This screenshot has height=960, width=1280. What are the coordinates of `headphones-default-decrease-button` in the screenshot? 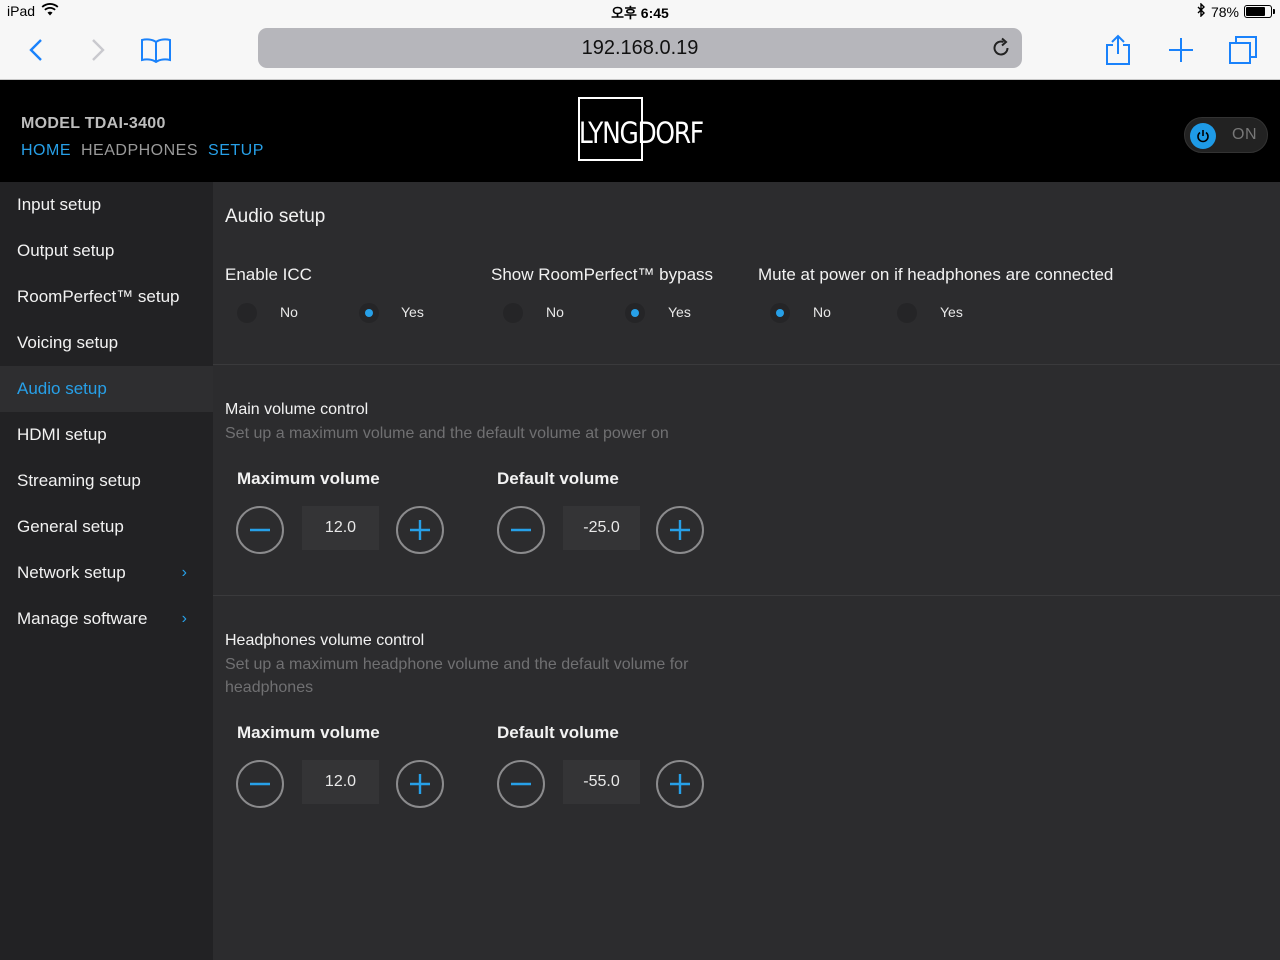 It's located at (521, 784).